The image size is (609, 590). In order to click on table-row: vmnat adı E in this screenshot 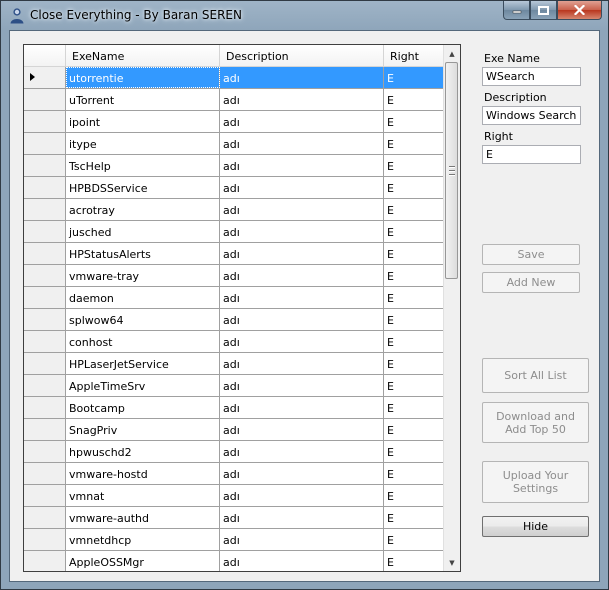, I will do `click(234, 496)`.